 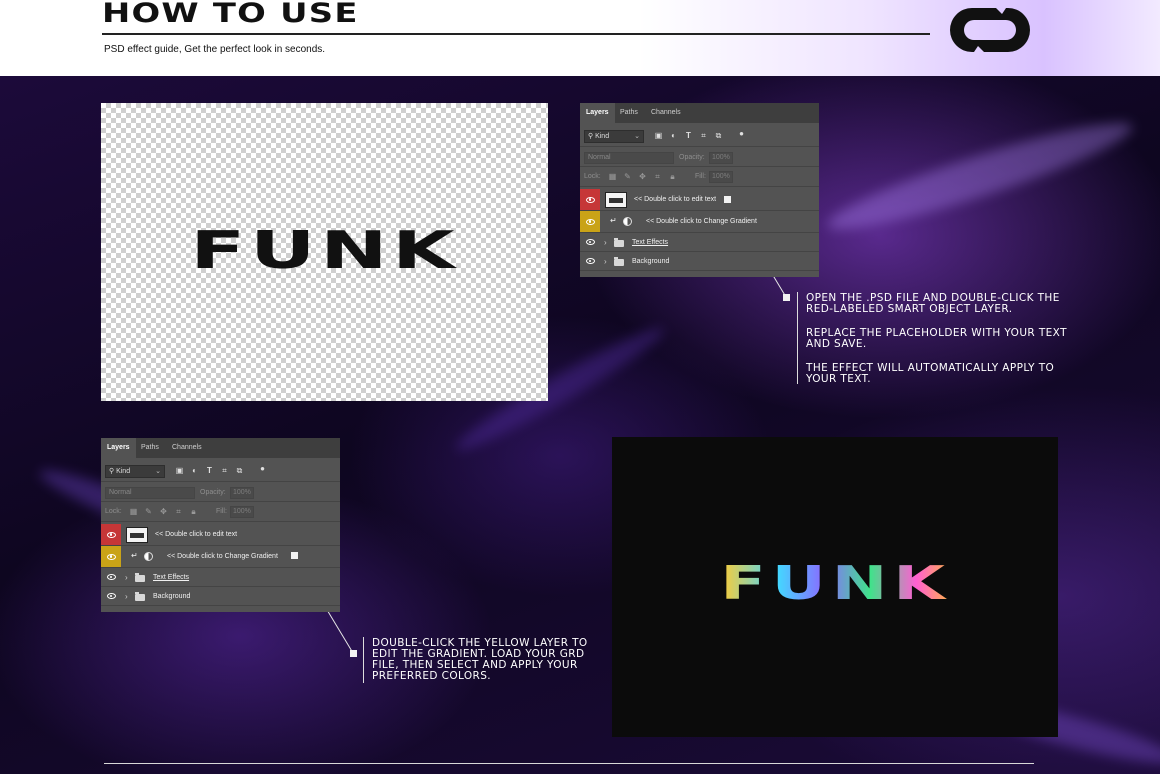 I want to click on result-preview: FUNK, so click(x=835, y=587).